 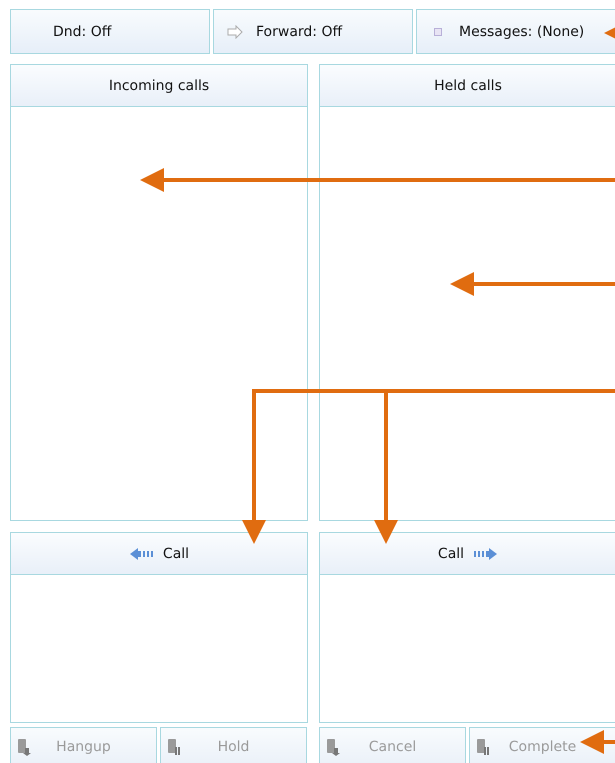 I want to click on toolbar-button: Dnd: Off, so click(x=110, y=31).